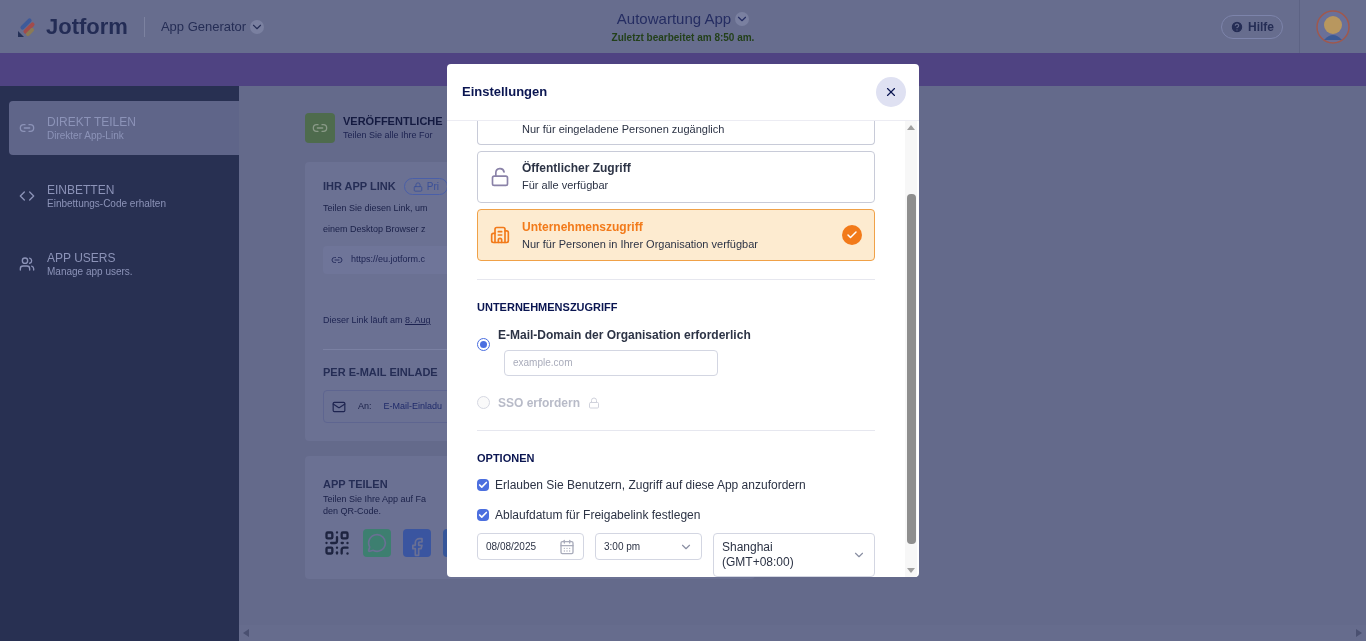  Describe the element at coordinates (500, 234) in the screenshot. I see `building-icon` at that location.